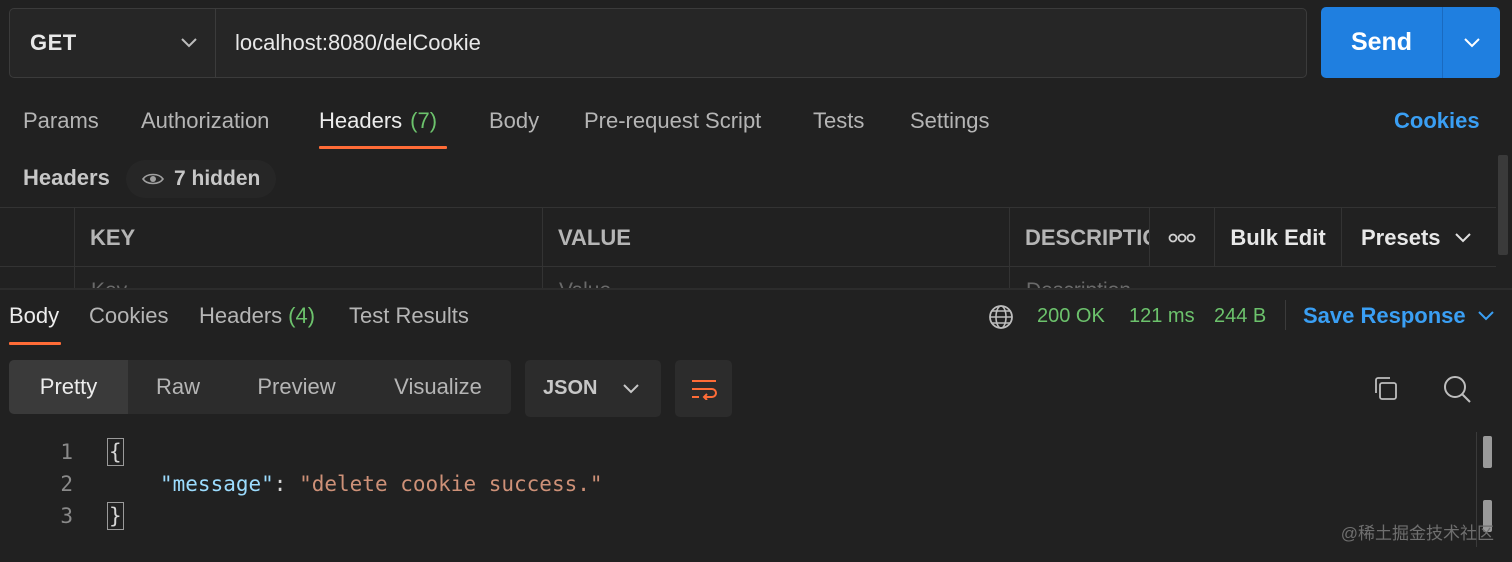 This screenshot has width=1512, height=562. What do you see at coordinates (66, 177) in the screenshot?
I see `headers-section-title: Headers` at bounding box center [66, 177].